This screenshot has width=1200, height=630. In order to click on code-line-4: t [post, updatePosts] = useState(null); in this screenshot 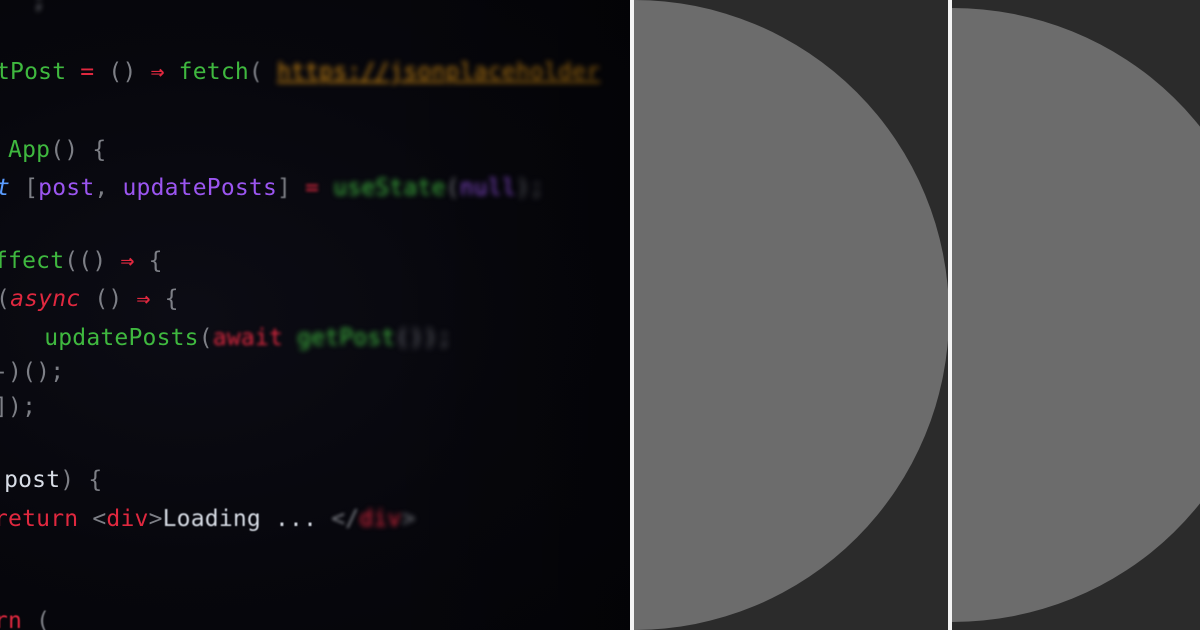, I will do `click(272, 188)`.